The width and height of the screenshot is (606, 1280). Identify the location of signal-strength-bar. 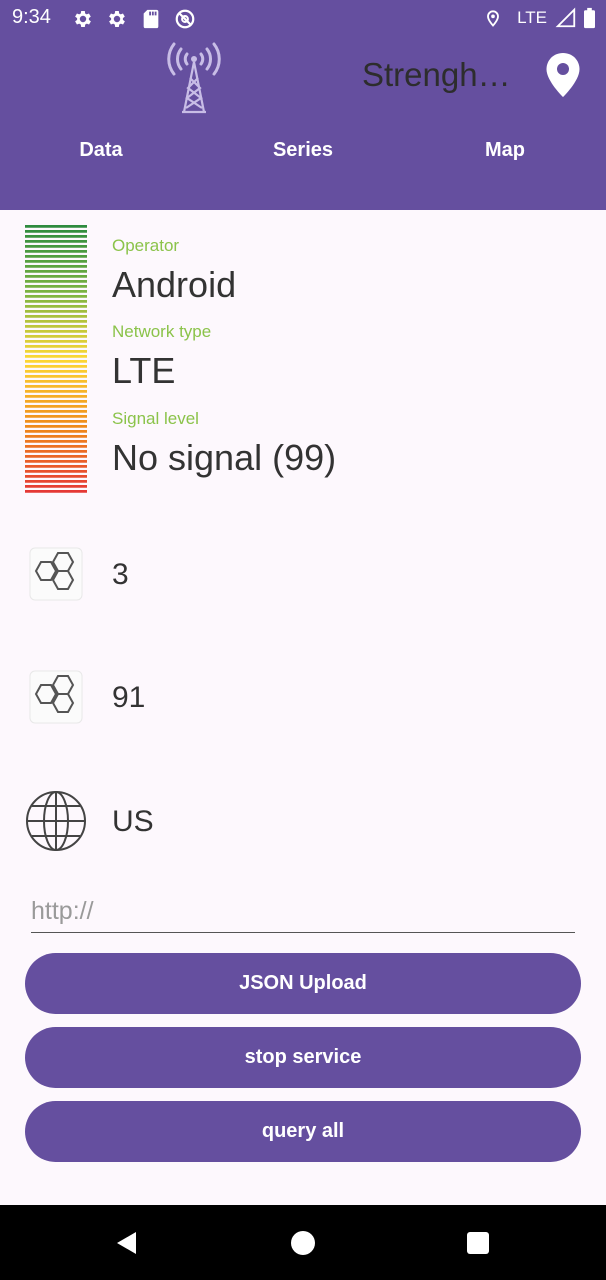
(56, 359).